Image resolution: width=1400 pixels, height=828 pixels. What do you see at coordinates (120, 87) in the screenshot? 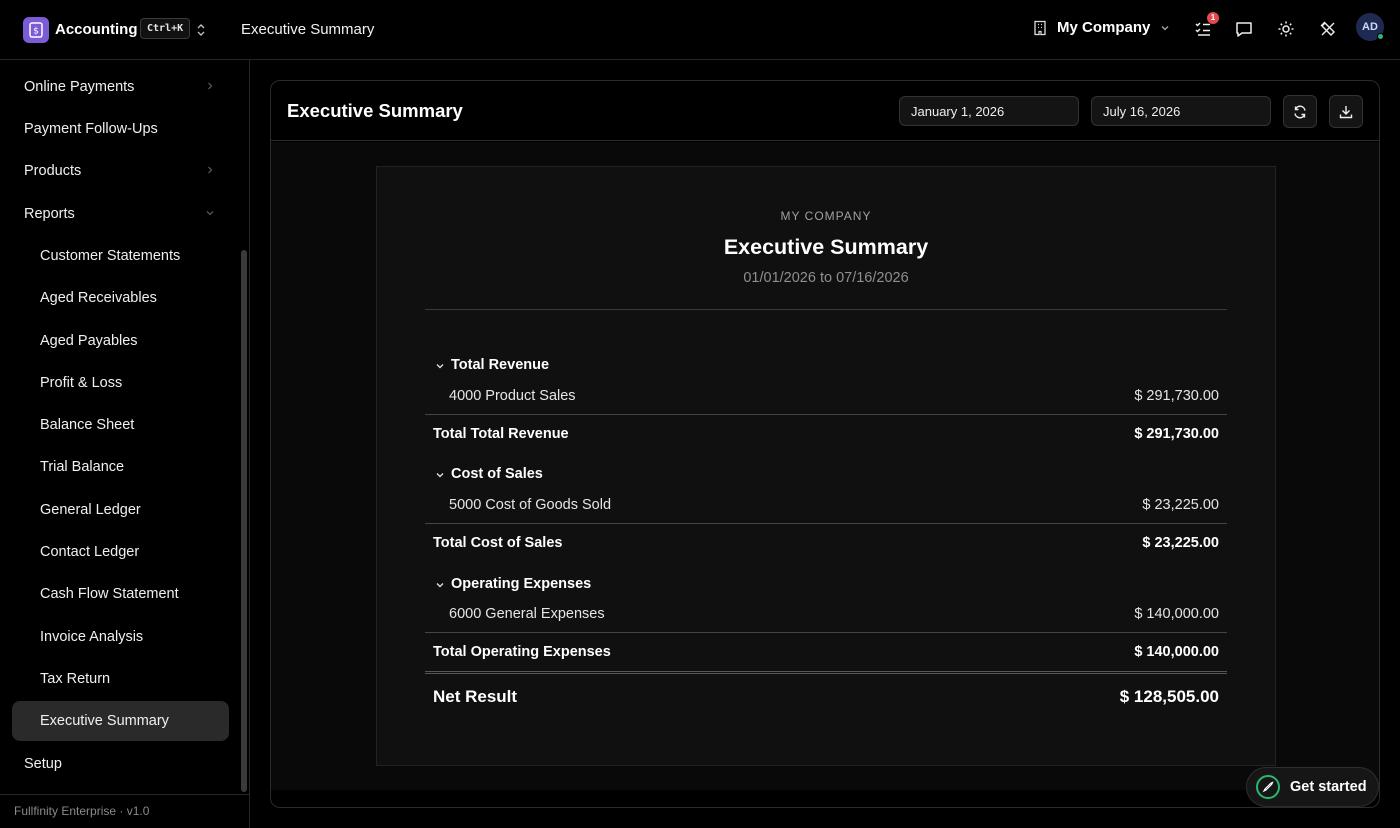
I see `sidebar-item-online-payments: Online Payments` at bounding box center [120, 87].